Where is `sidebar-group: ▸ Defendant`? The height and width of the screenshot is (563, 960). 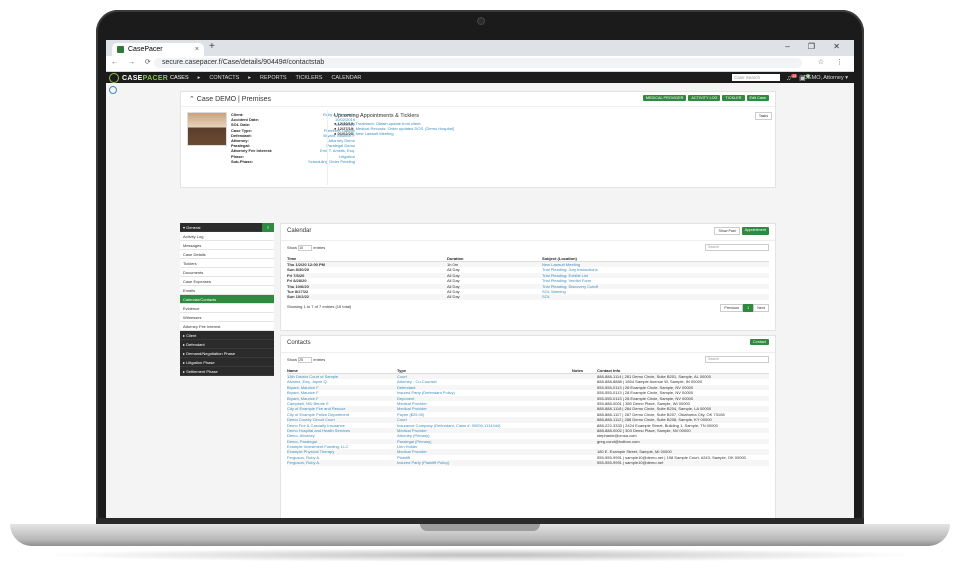 sidebar-group: ▸ Defendant is located at coordinates (227, 344).